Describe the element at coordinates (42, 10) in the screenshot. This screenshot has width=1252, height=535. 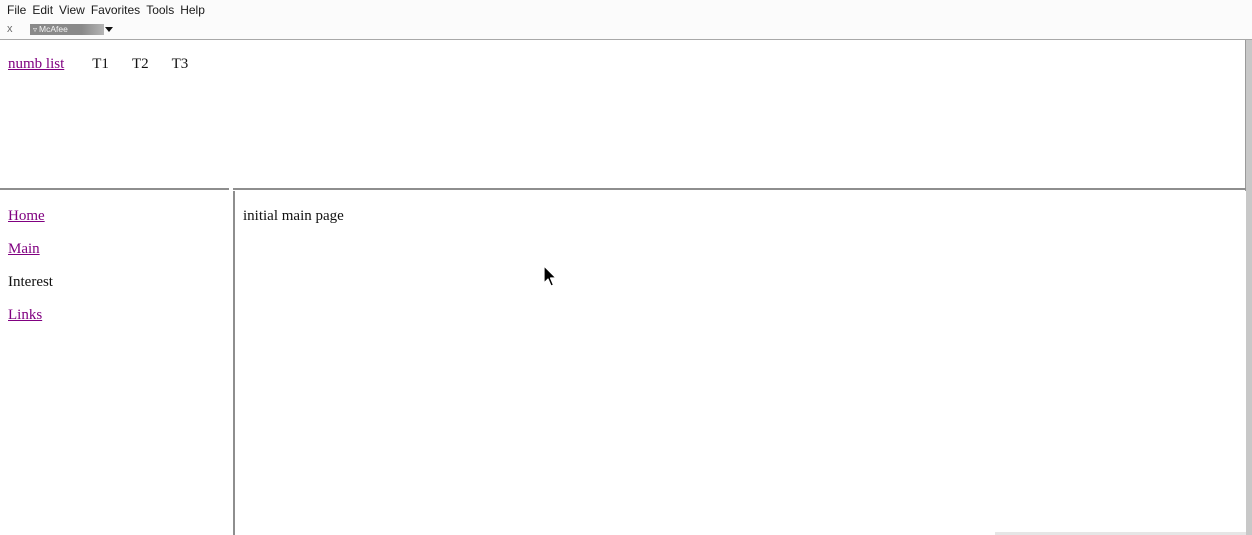
I see `menu-edit: Edit` at that location.